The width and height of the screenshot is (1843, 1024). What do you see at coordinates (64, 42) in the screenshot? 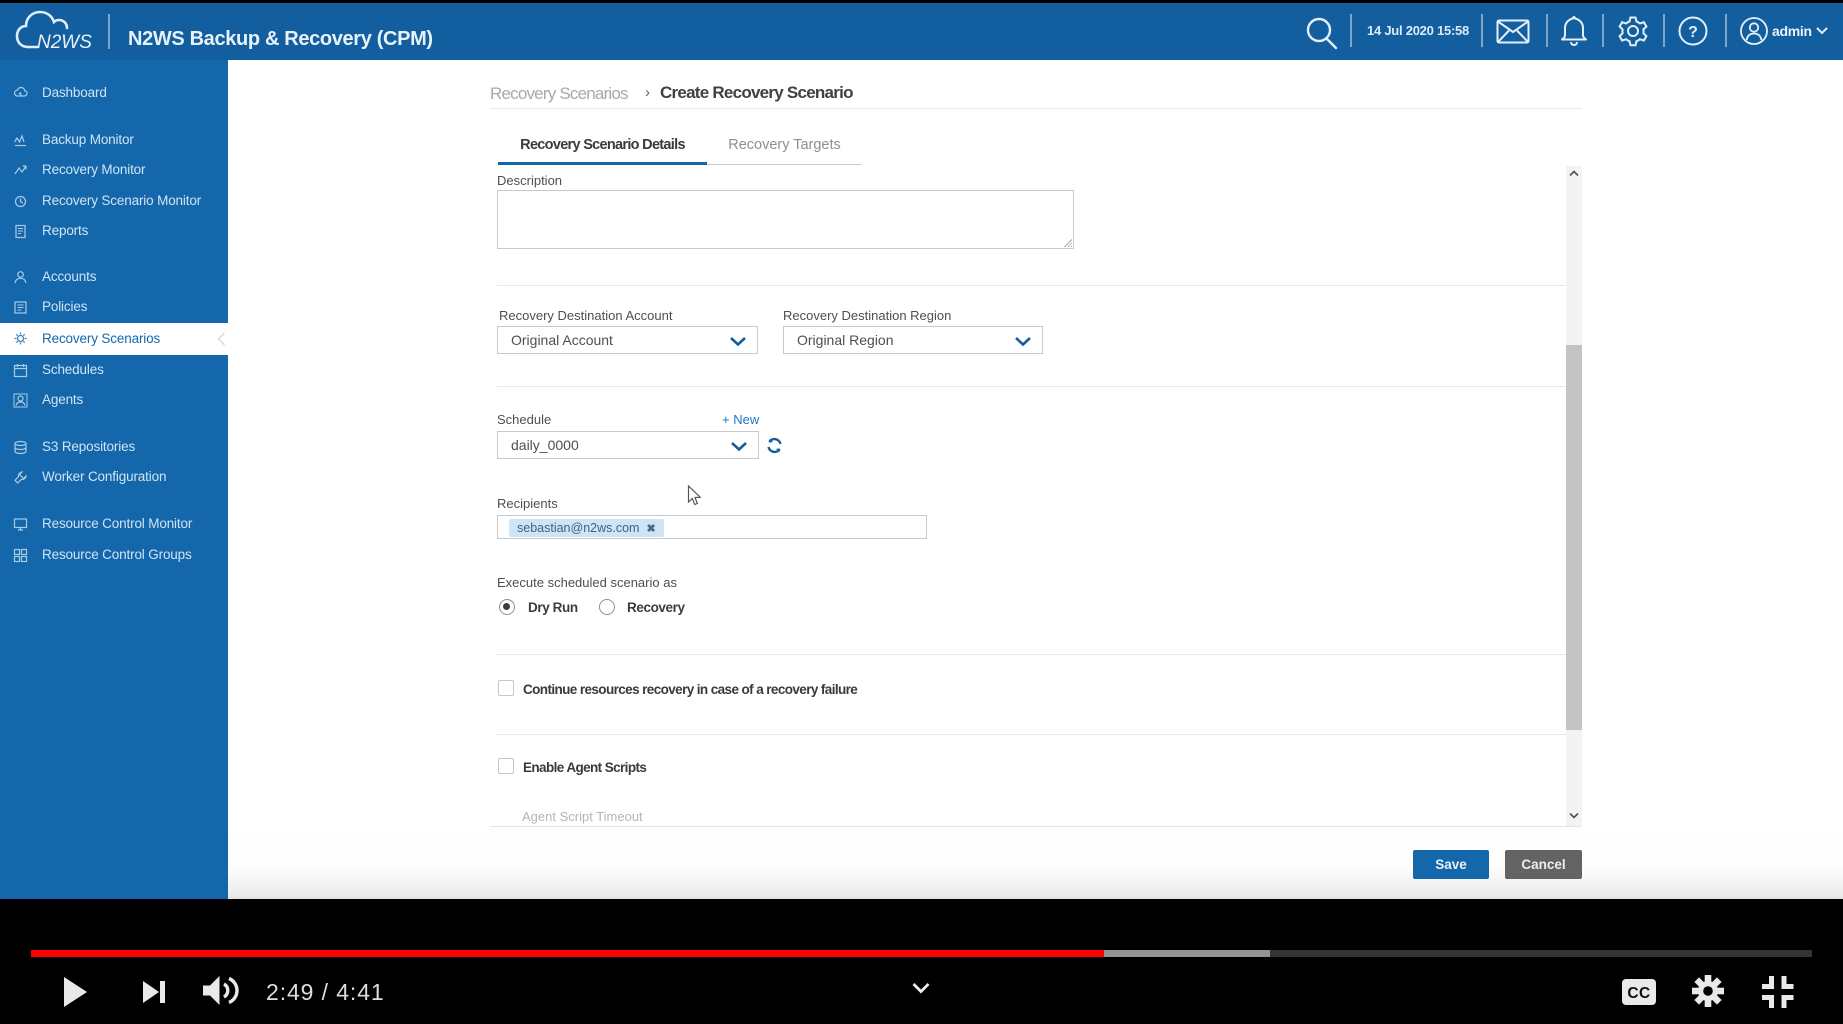
I see `svg-text: N2WS` at bounding box center [64, 42].